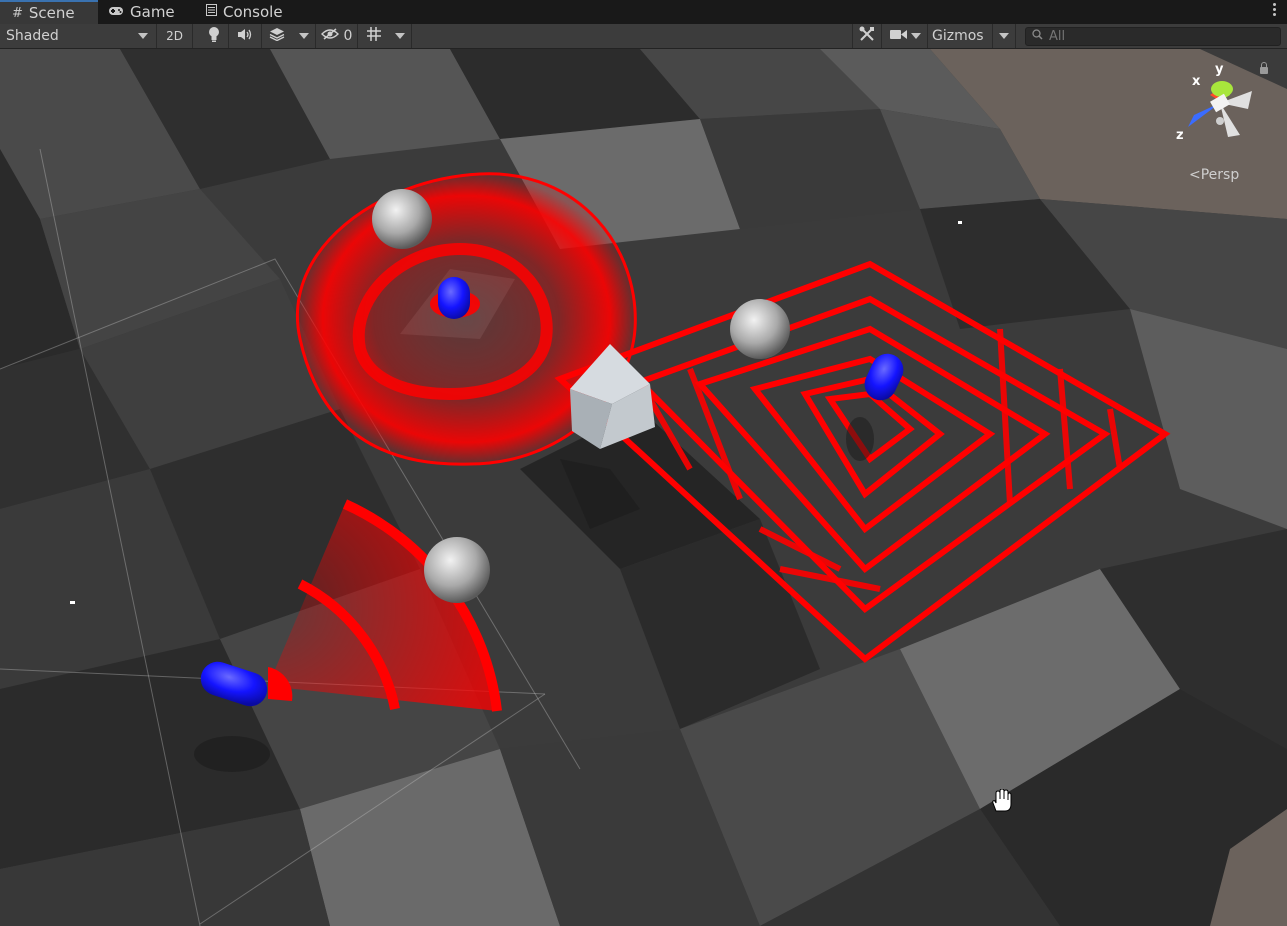 The image size is (1287, 926). I want to click on gizmos-button: Gizmos, so click(960, 36).